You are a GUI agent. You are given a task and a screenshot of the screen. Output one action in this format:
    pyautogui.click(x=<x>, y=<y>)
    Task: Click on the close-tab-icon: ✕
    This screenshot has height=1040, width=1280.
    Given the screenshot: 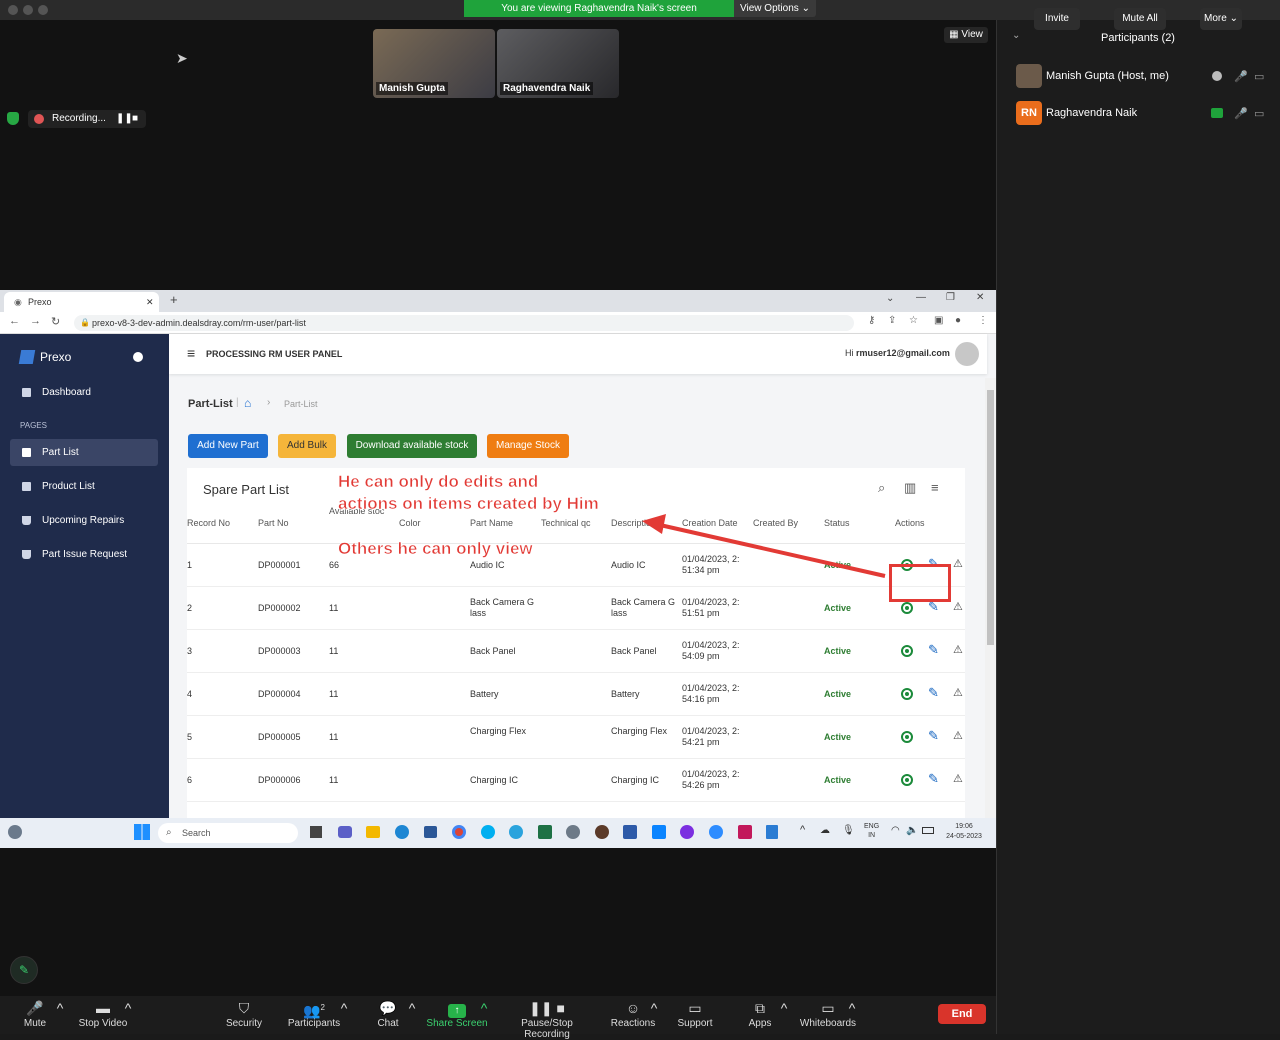 What is the action you would take?
    pyautogui.click(x=150, y=302)
    